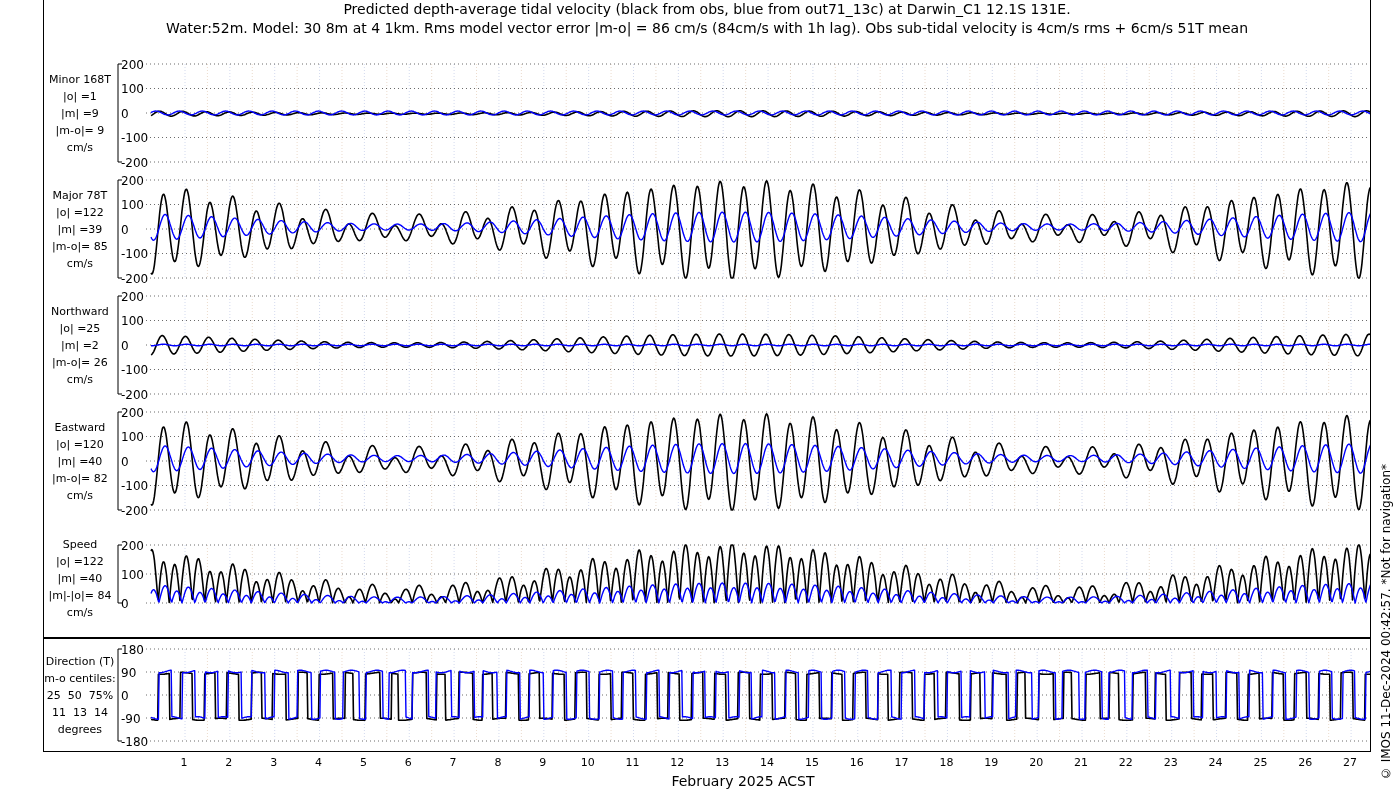  Describe the element at coordinates (1215, 762) in the screenshot. I see `day-tick-label: 24` at that location.